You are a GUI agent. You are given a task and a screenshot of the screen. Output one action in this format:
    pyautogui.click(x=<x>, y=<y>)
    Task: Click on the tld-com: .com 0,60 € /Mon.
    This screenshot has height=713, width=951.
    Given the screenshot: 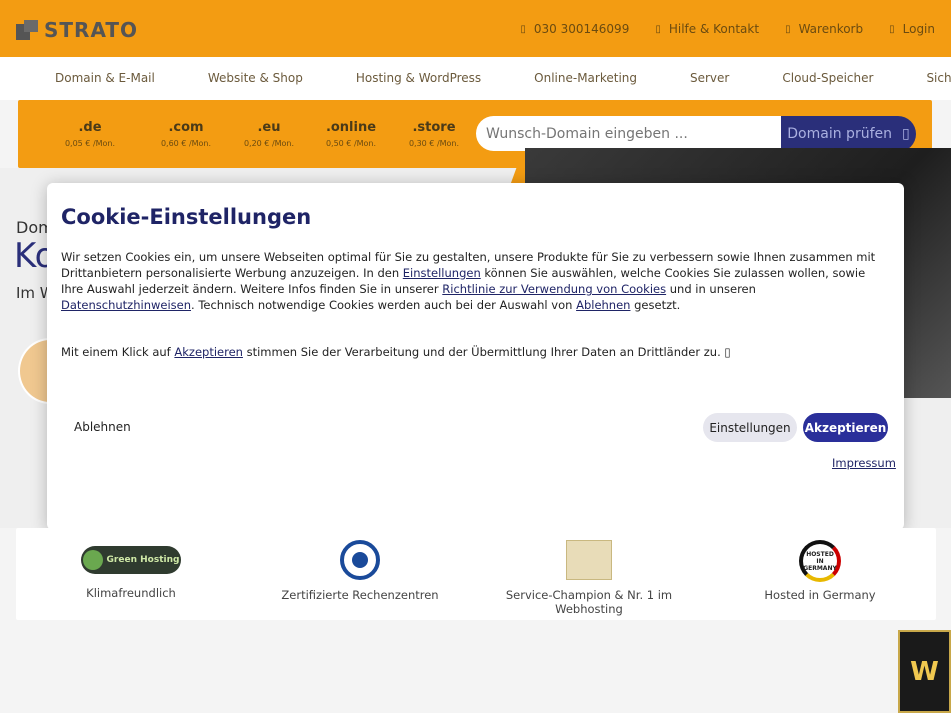 What is the action you would take?
    pyautogui.click(x=186, y=134)
    